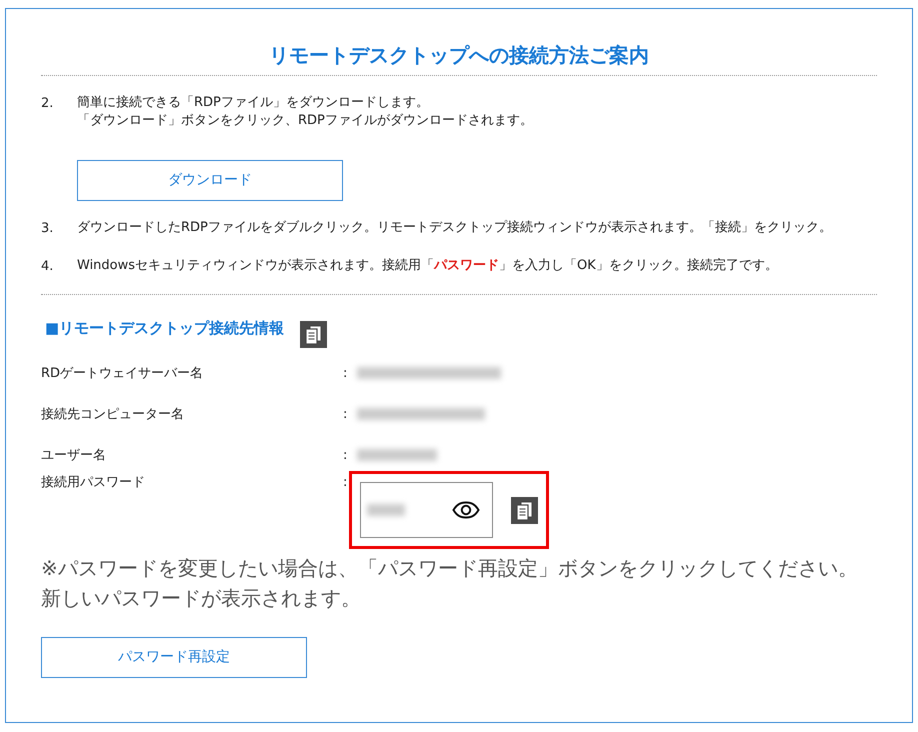  Describe the element at coordinates (459, 42) in the screenshot. I see `page-title: リモートデスクトップへの接続方法ご案内` at that location.